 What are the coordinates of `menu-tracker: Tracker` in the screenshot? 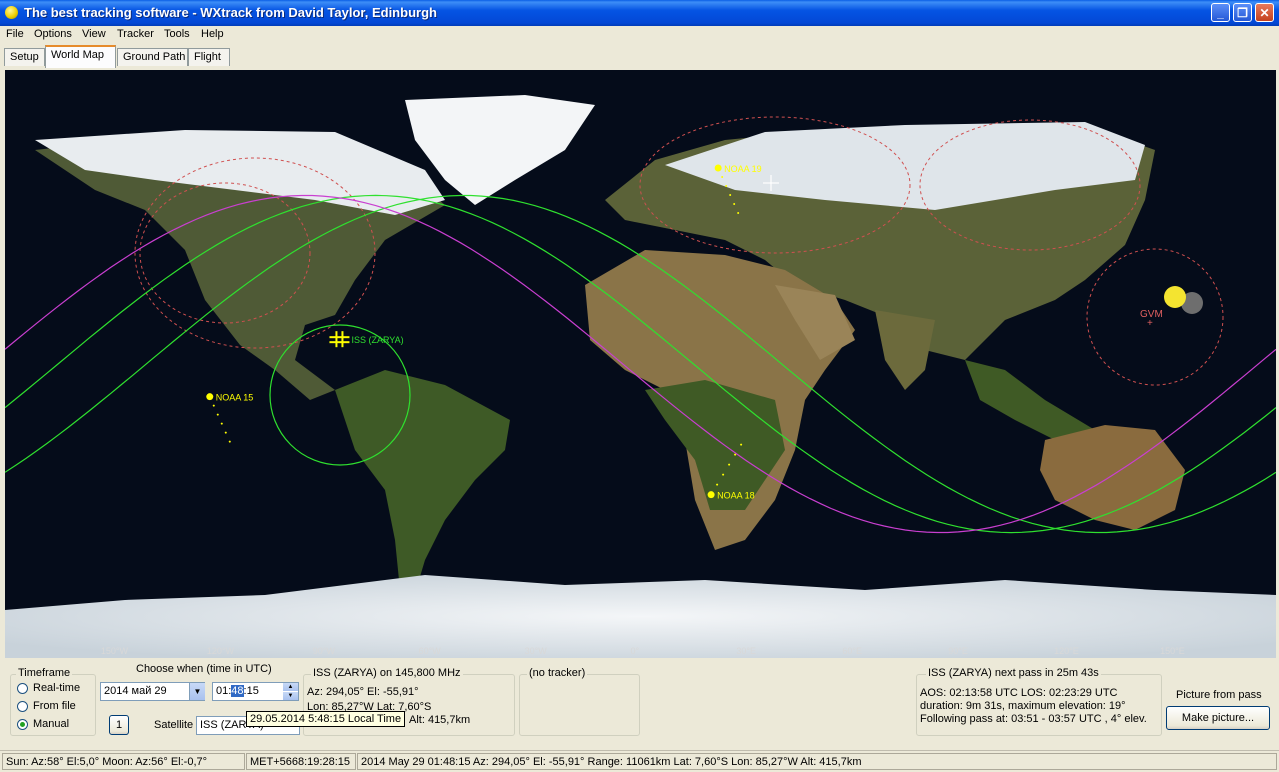 It's located at (135, 34).